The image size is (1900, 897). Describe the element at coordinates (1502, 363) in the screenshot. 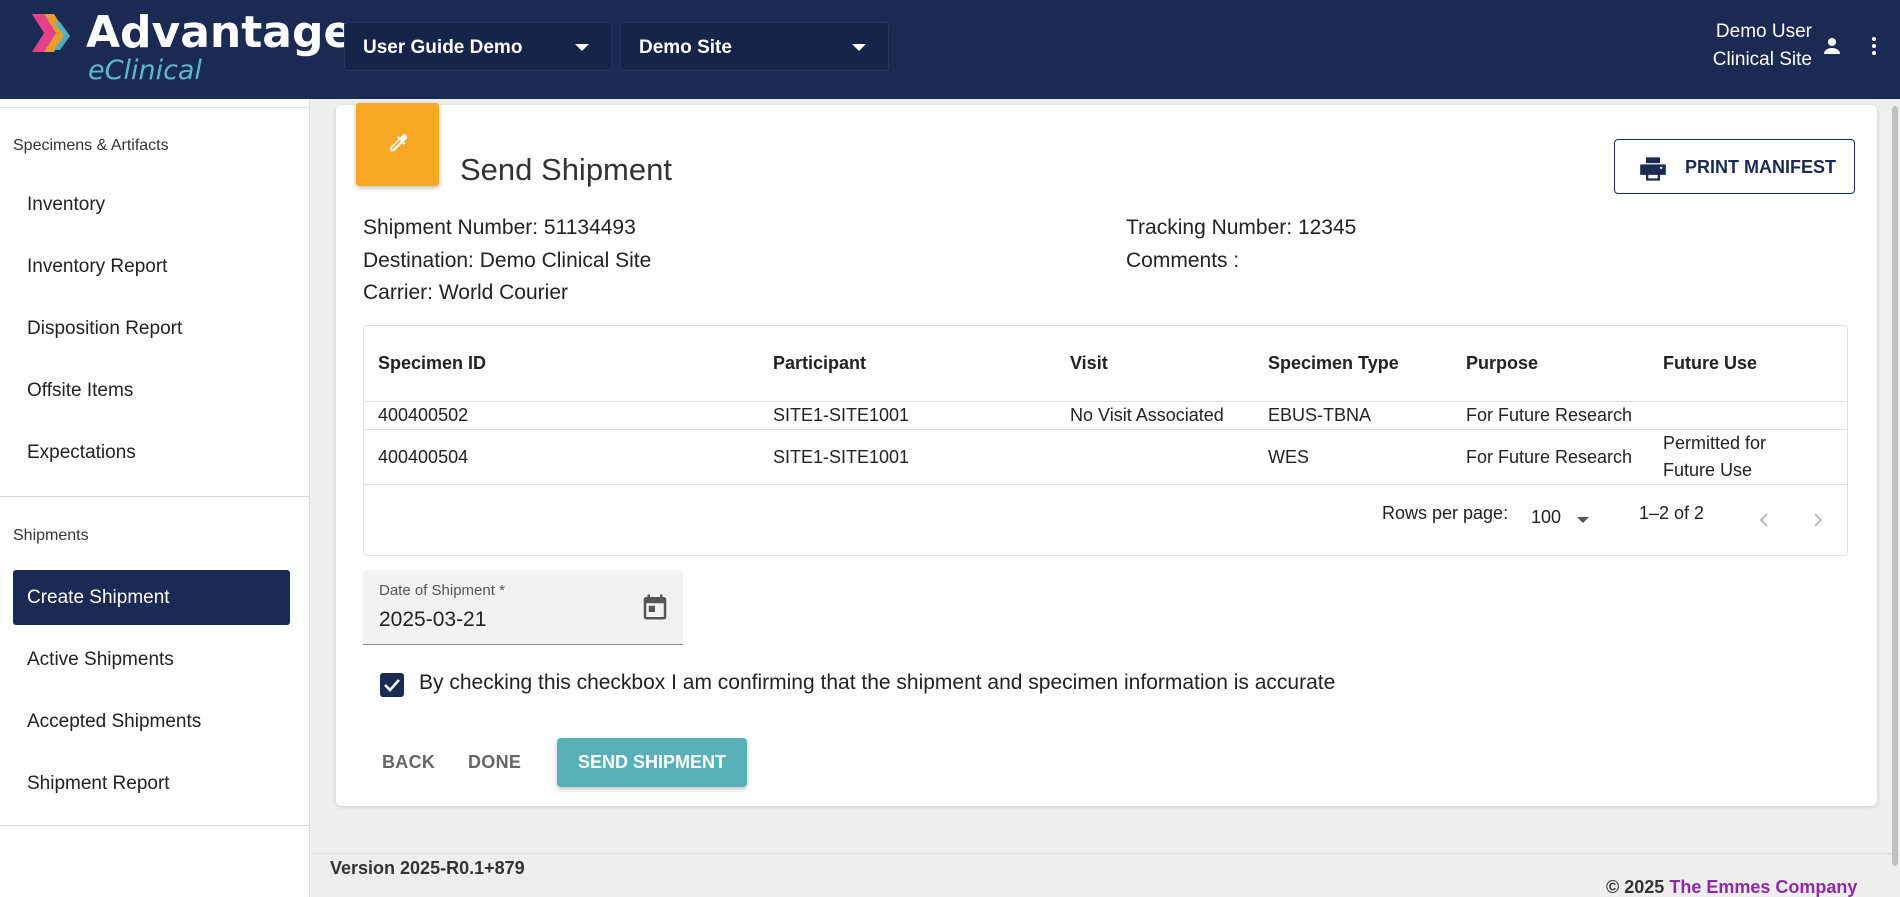

I see `column-header-purpose: Purpose` at that location.